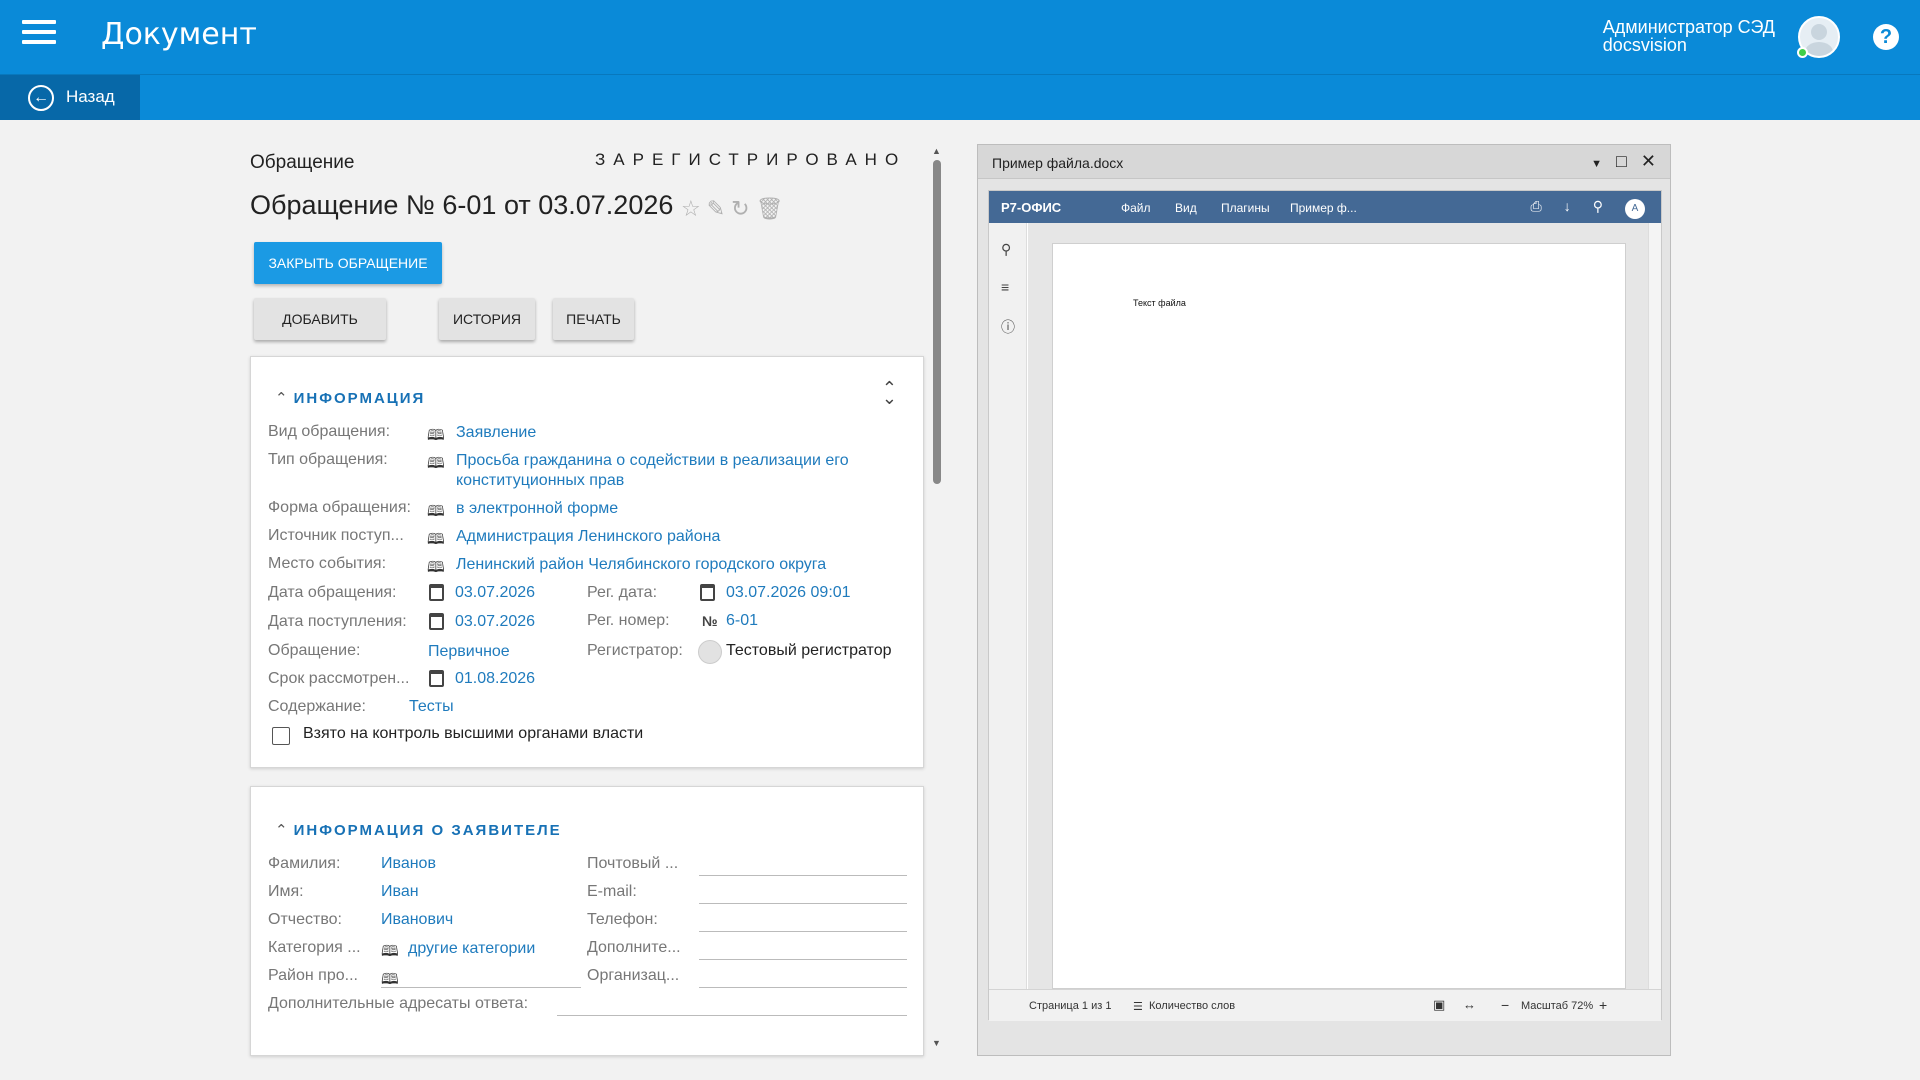 The width and height of the screenshot is (1920, 1080). What do you see at coordinates (803, 959) in the screenshot?
I see `extra-field` at bounding box center [803, 959].